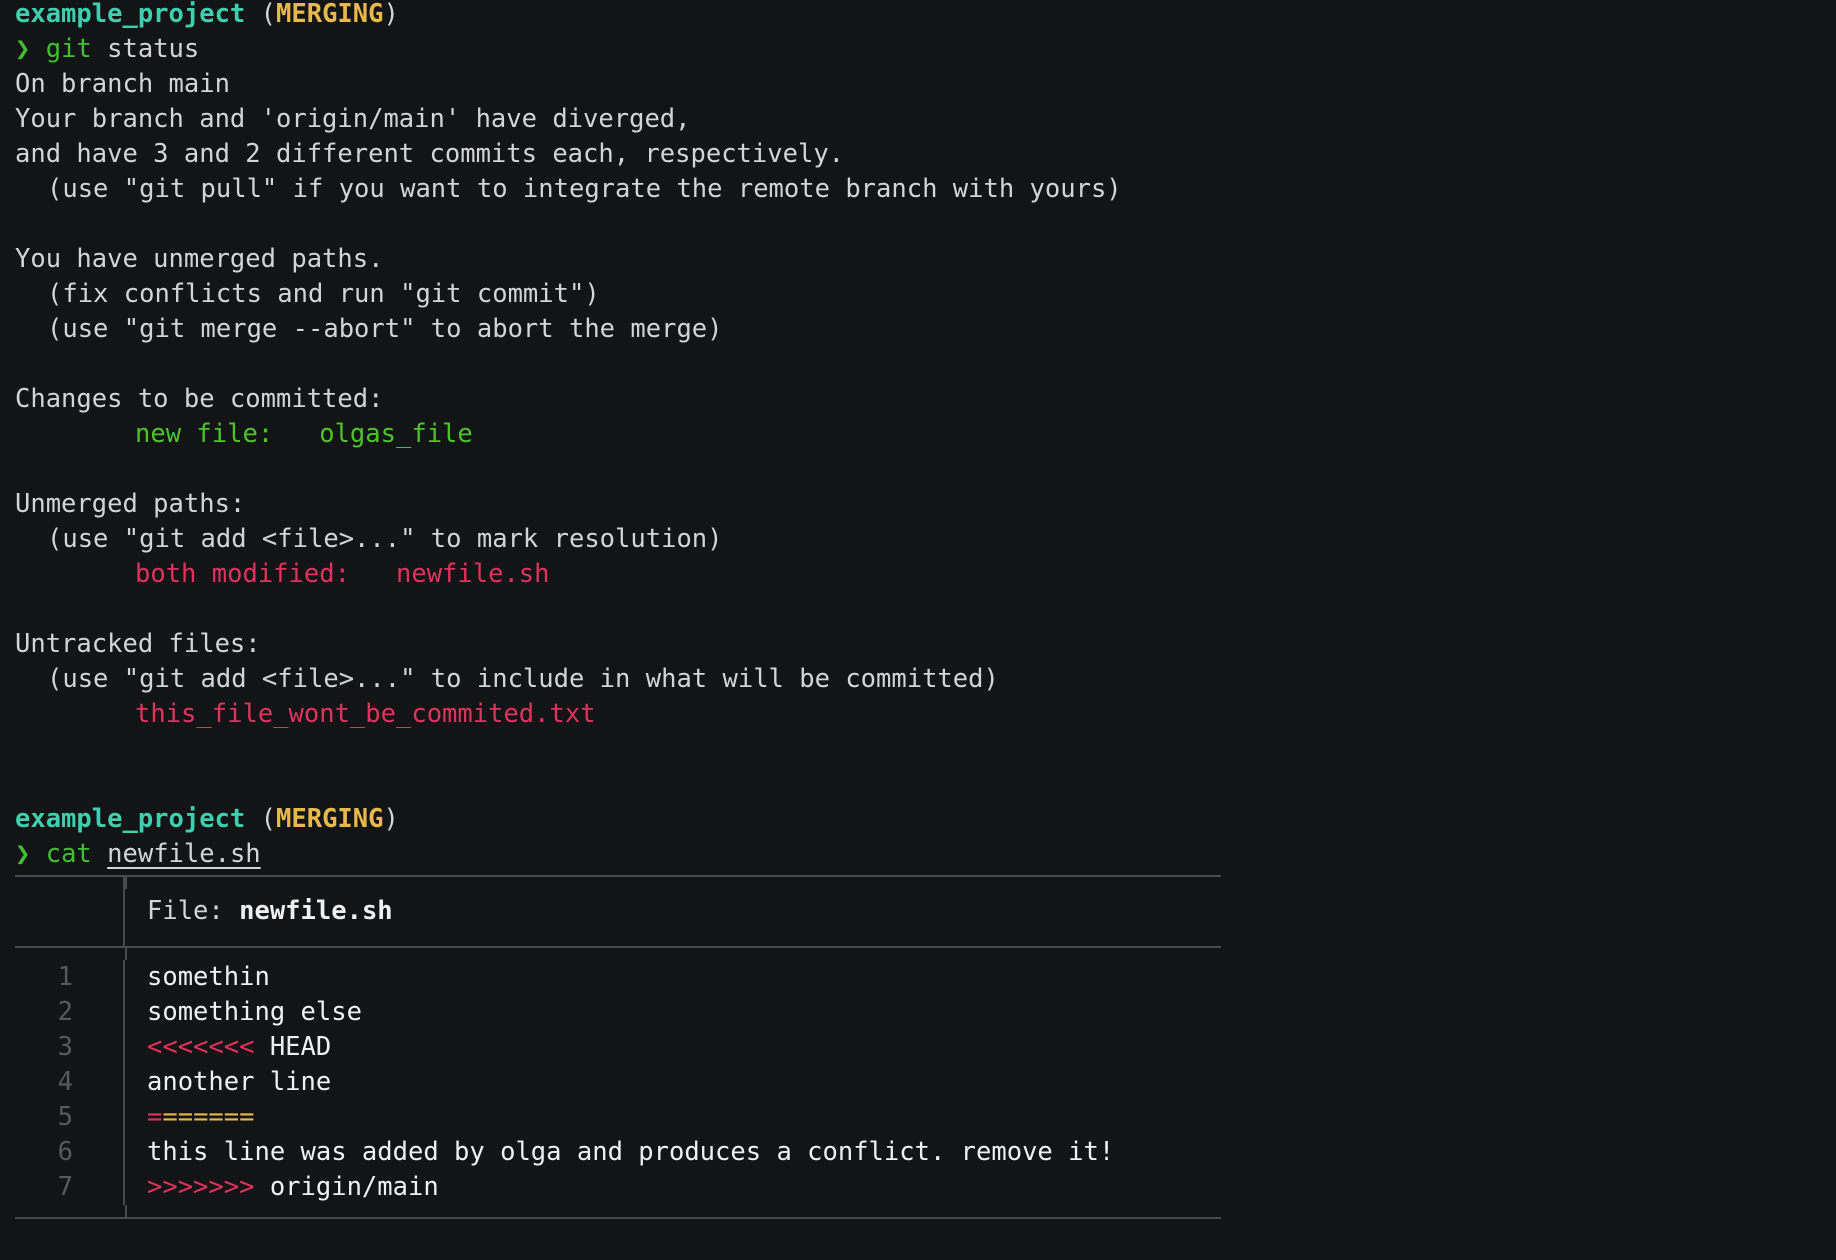 This screenshot has height=1260, width=1836. Describe the element at coordinates (618, 1117) in the screenshot. I see `code-line: 5 =======` at that location.